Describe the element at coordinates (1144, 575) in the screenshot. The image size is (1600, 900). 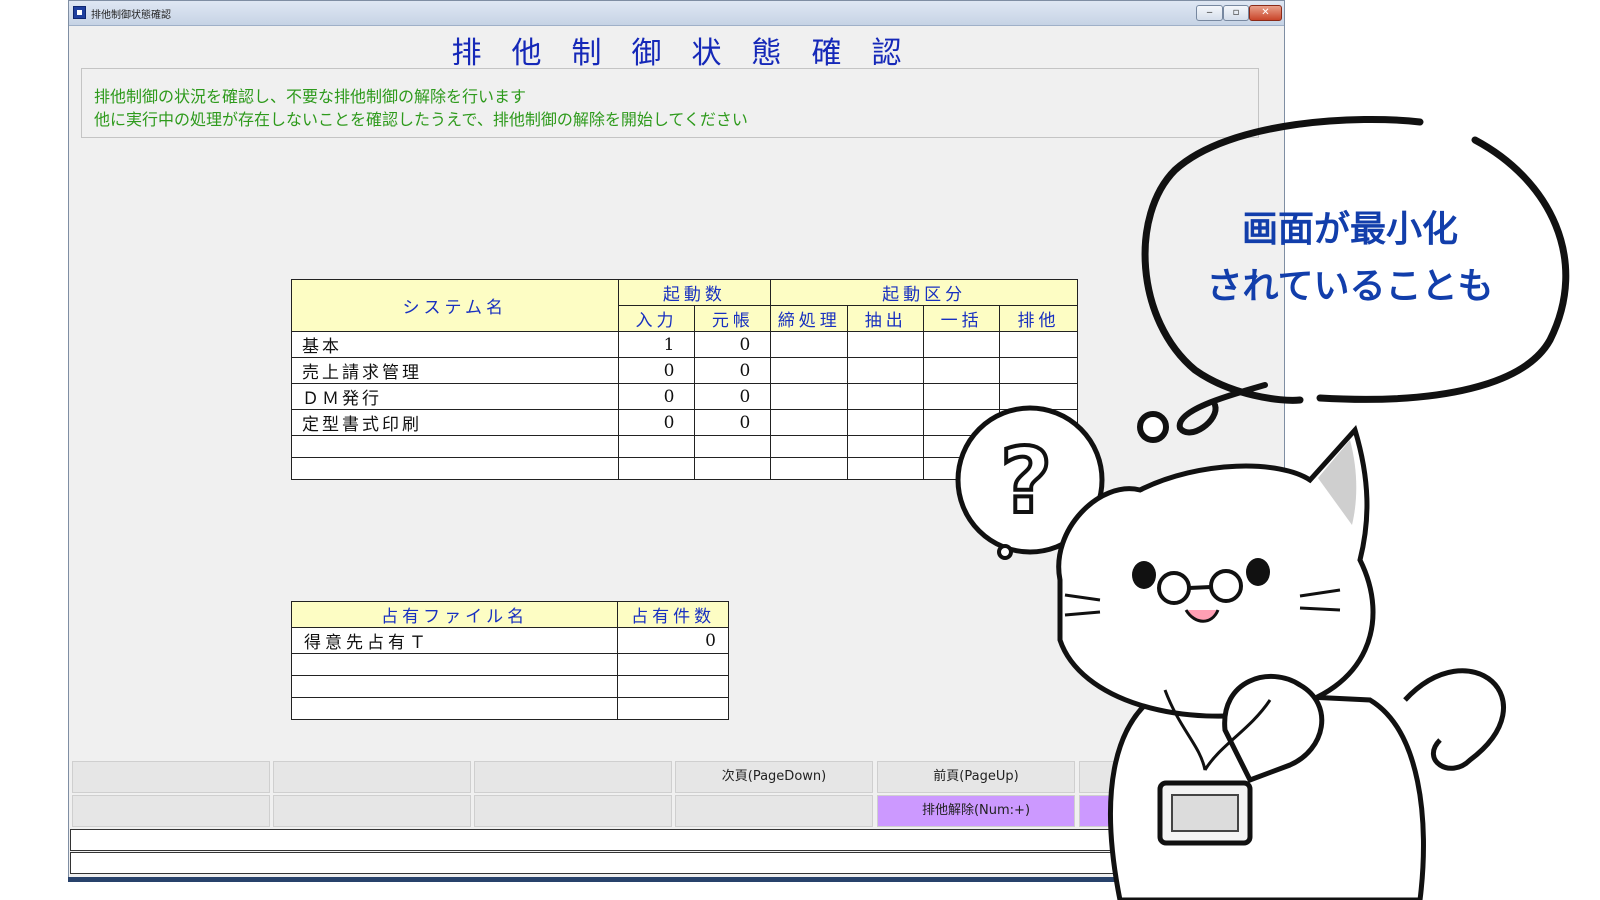
I see `cat-left-eye` at that location.